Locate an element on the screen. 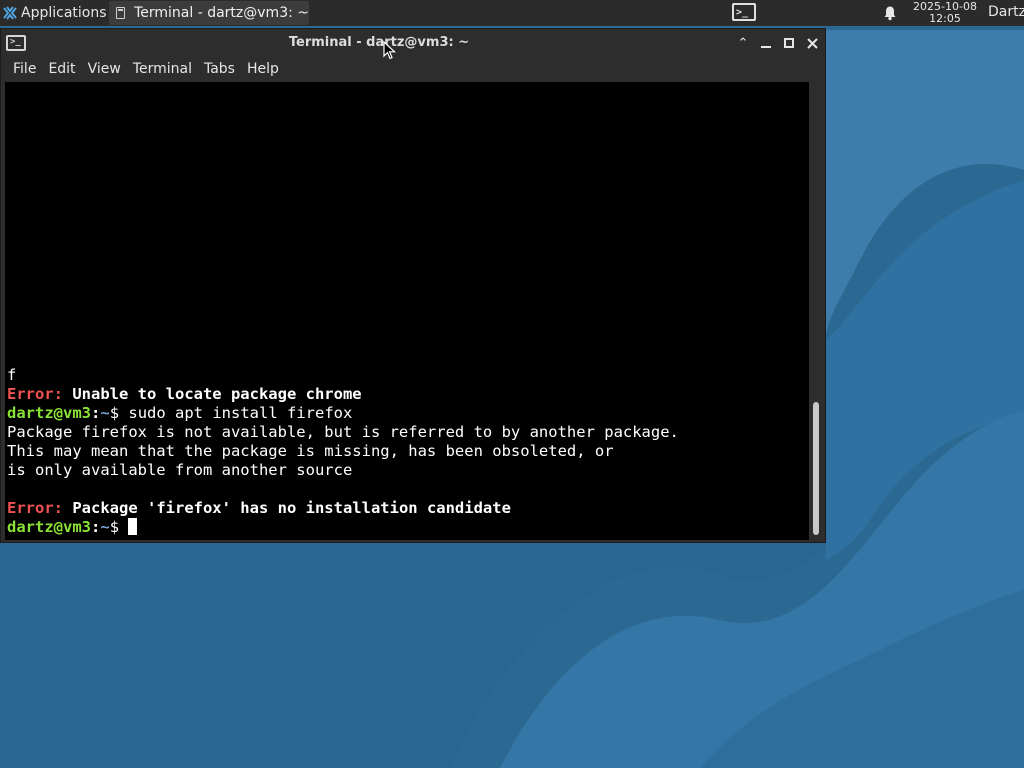  terminal-prompt-line: dartz@vm3:~$ is located at coordinates (407, 527).